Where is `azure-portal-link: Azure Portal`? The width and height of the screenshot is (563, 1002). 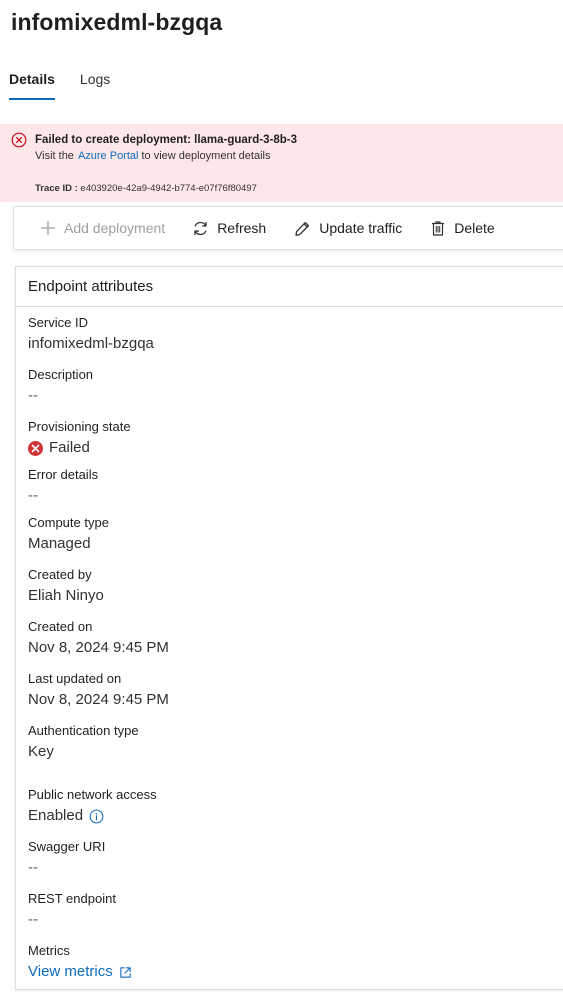 azure-portal-link: Azure Portal is located at coordinates (108, 156).